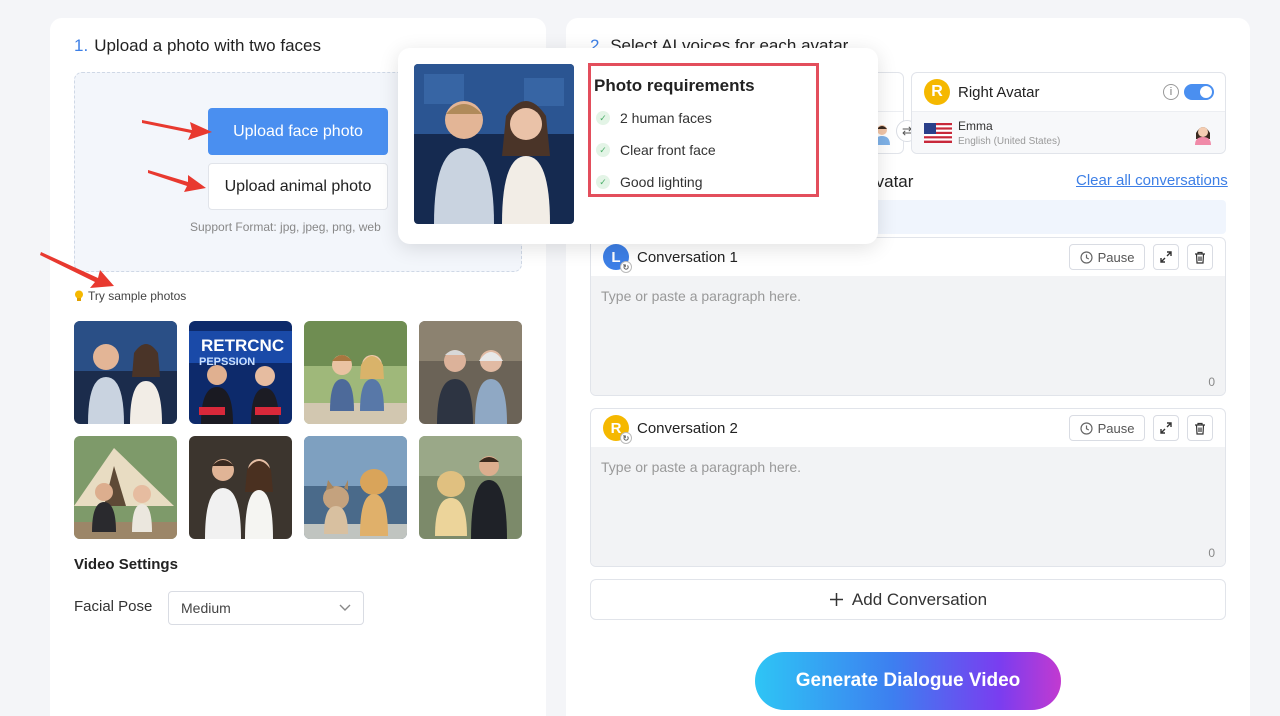 This screenshot has height=716, width=1280. Describe the element at coordinates (242, 345) in the screenshot. I see `news-banner-text: RETRCNC` at that location.